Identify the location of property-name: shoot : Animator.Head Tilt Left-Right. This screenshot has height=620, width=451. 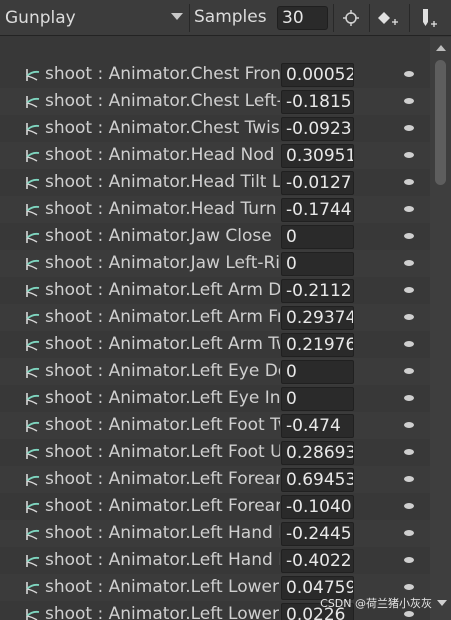
(162, 182).